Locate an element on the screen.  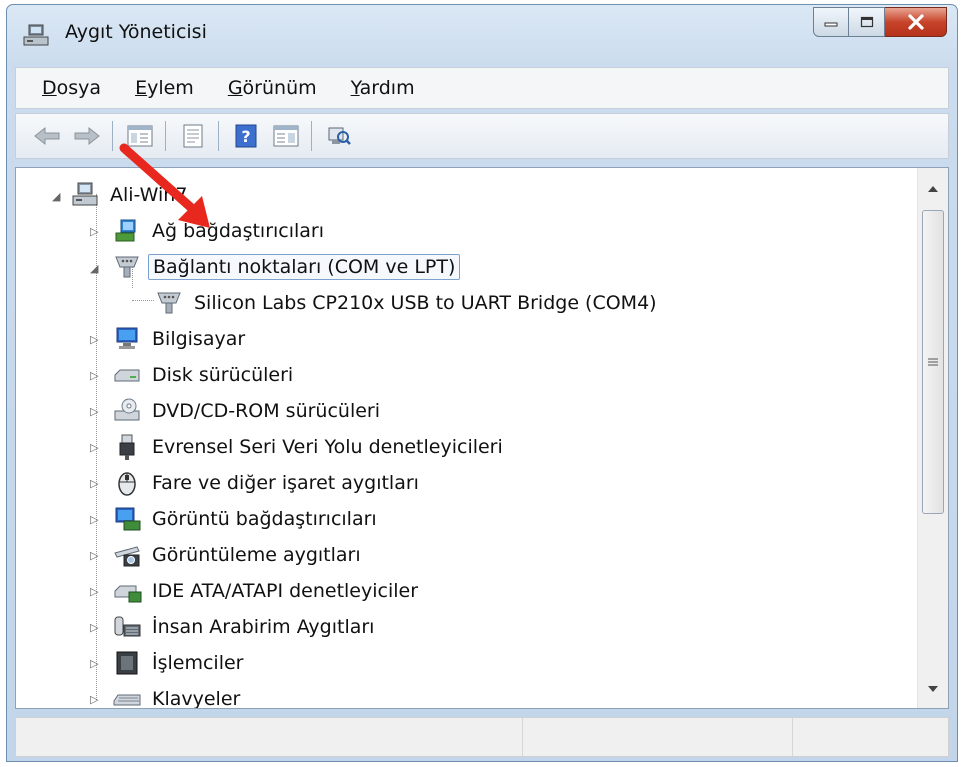
menu-gorunum: Görünüm is located at coordinates (272, 88).